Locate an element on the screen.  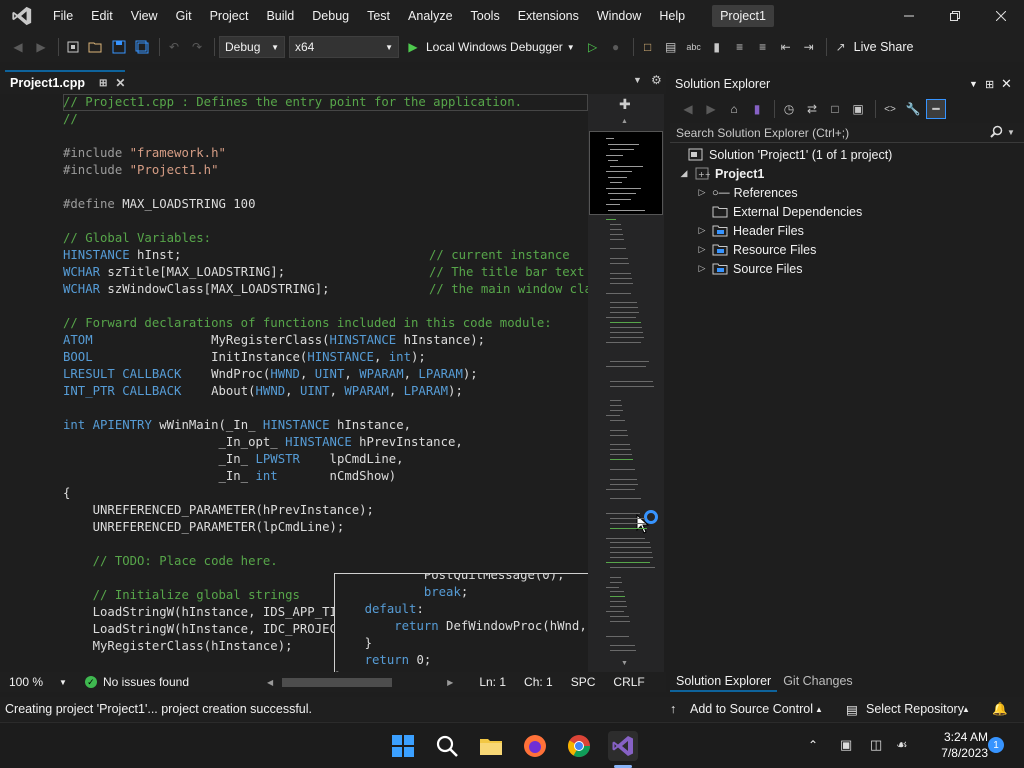
menu-window: Window is located at coordinates (619, 16).